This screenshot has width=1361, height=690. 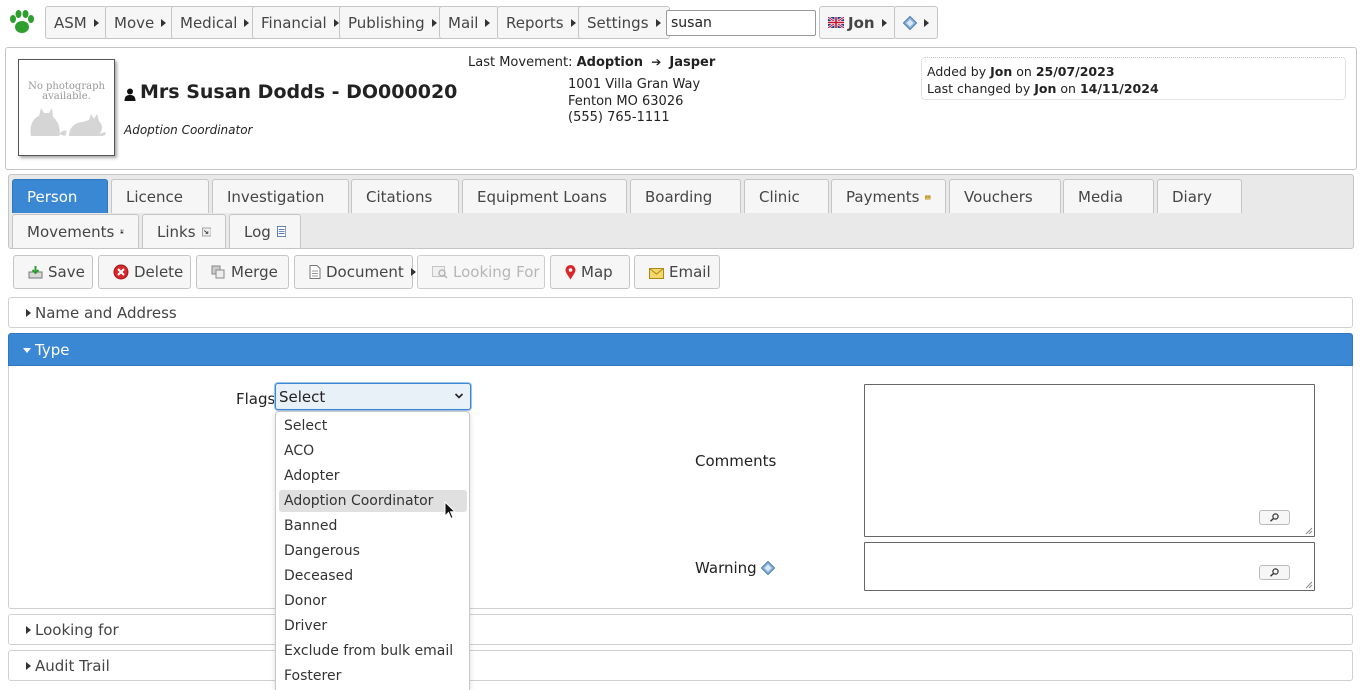 I want to click on flags-select: Select, so click(x=373, y=396).